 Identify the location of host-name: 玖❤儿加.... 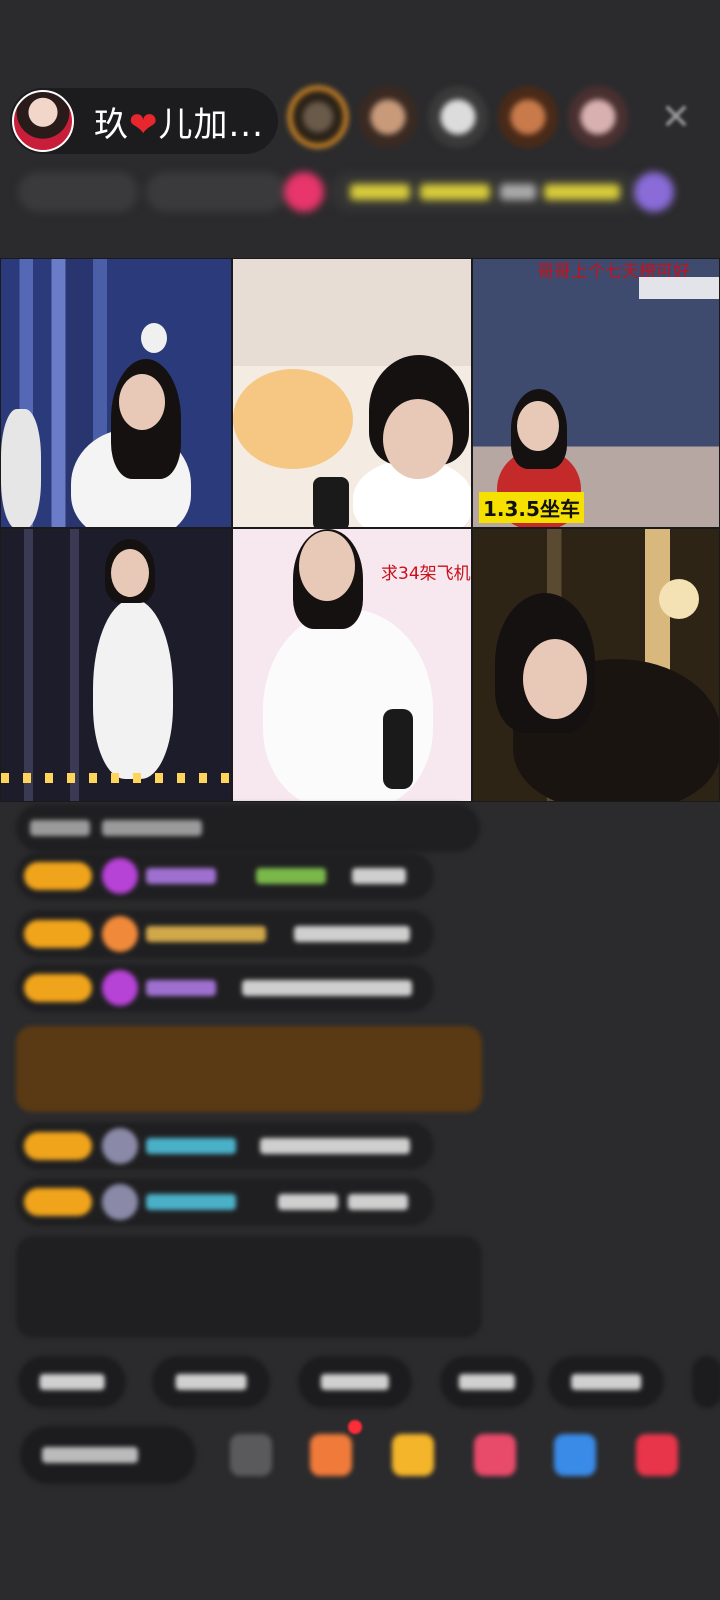
(179, 124).